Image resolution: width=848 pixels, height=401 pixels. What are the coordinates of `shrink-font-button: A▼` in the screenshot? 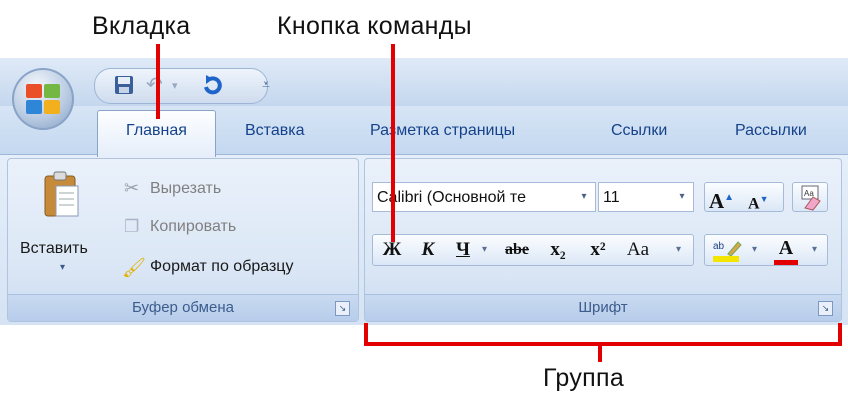 It's located at (764, 198).